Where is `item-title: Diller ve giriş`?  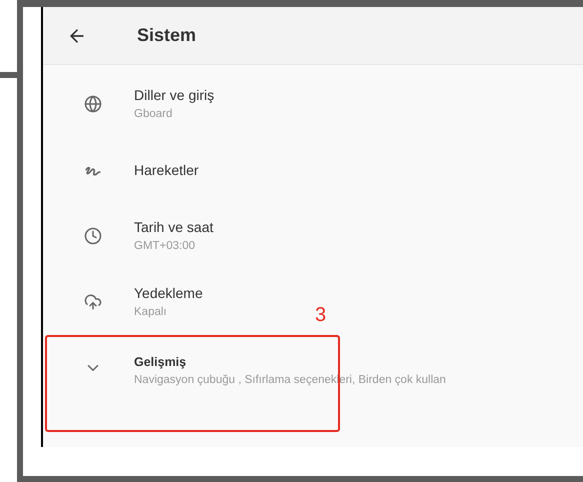 item-title: Diller ve giriş is located at coordinates (174, 95).